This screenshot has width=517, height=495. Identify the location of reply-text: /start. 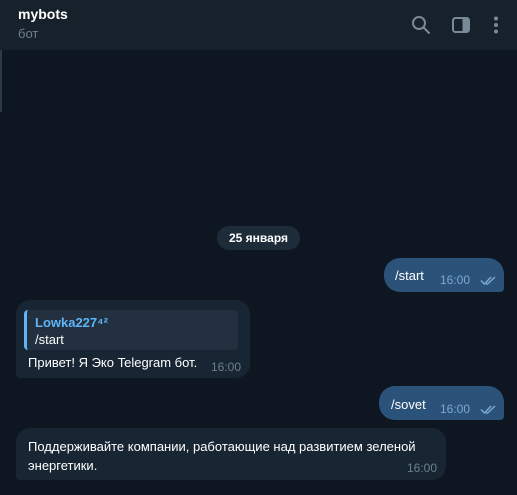
(49, 339).